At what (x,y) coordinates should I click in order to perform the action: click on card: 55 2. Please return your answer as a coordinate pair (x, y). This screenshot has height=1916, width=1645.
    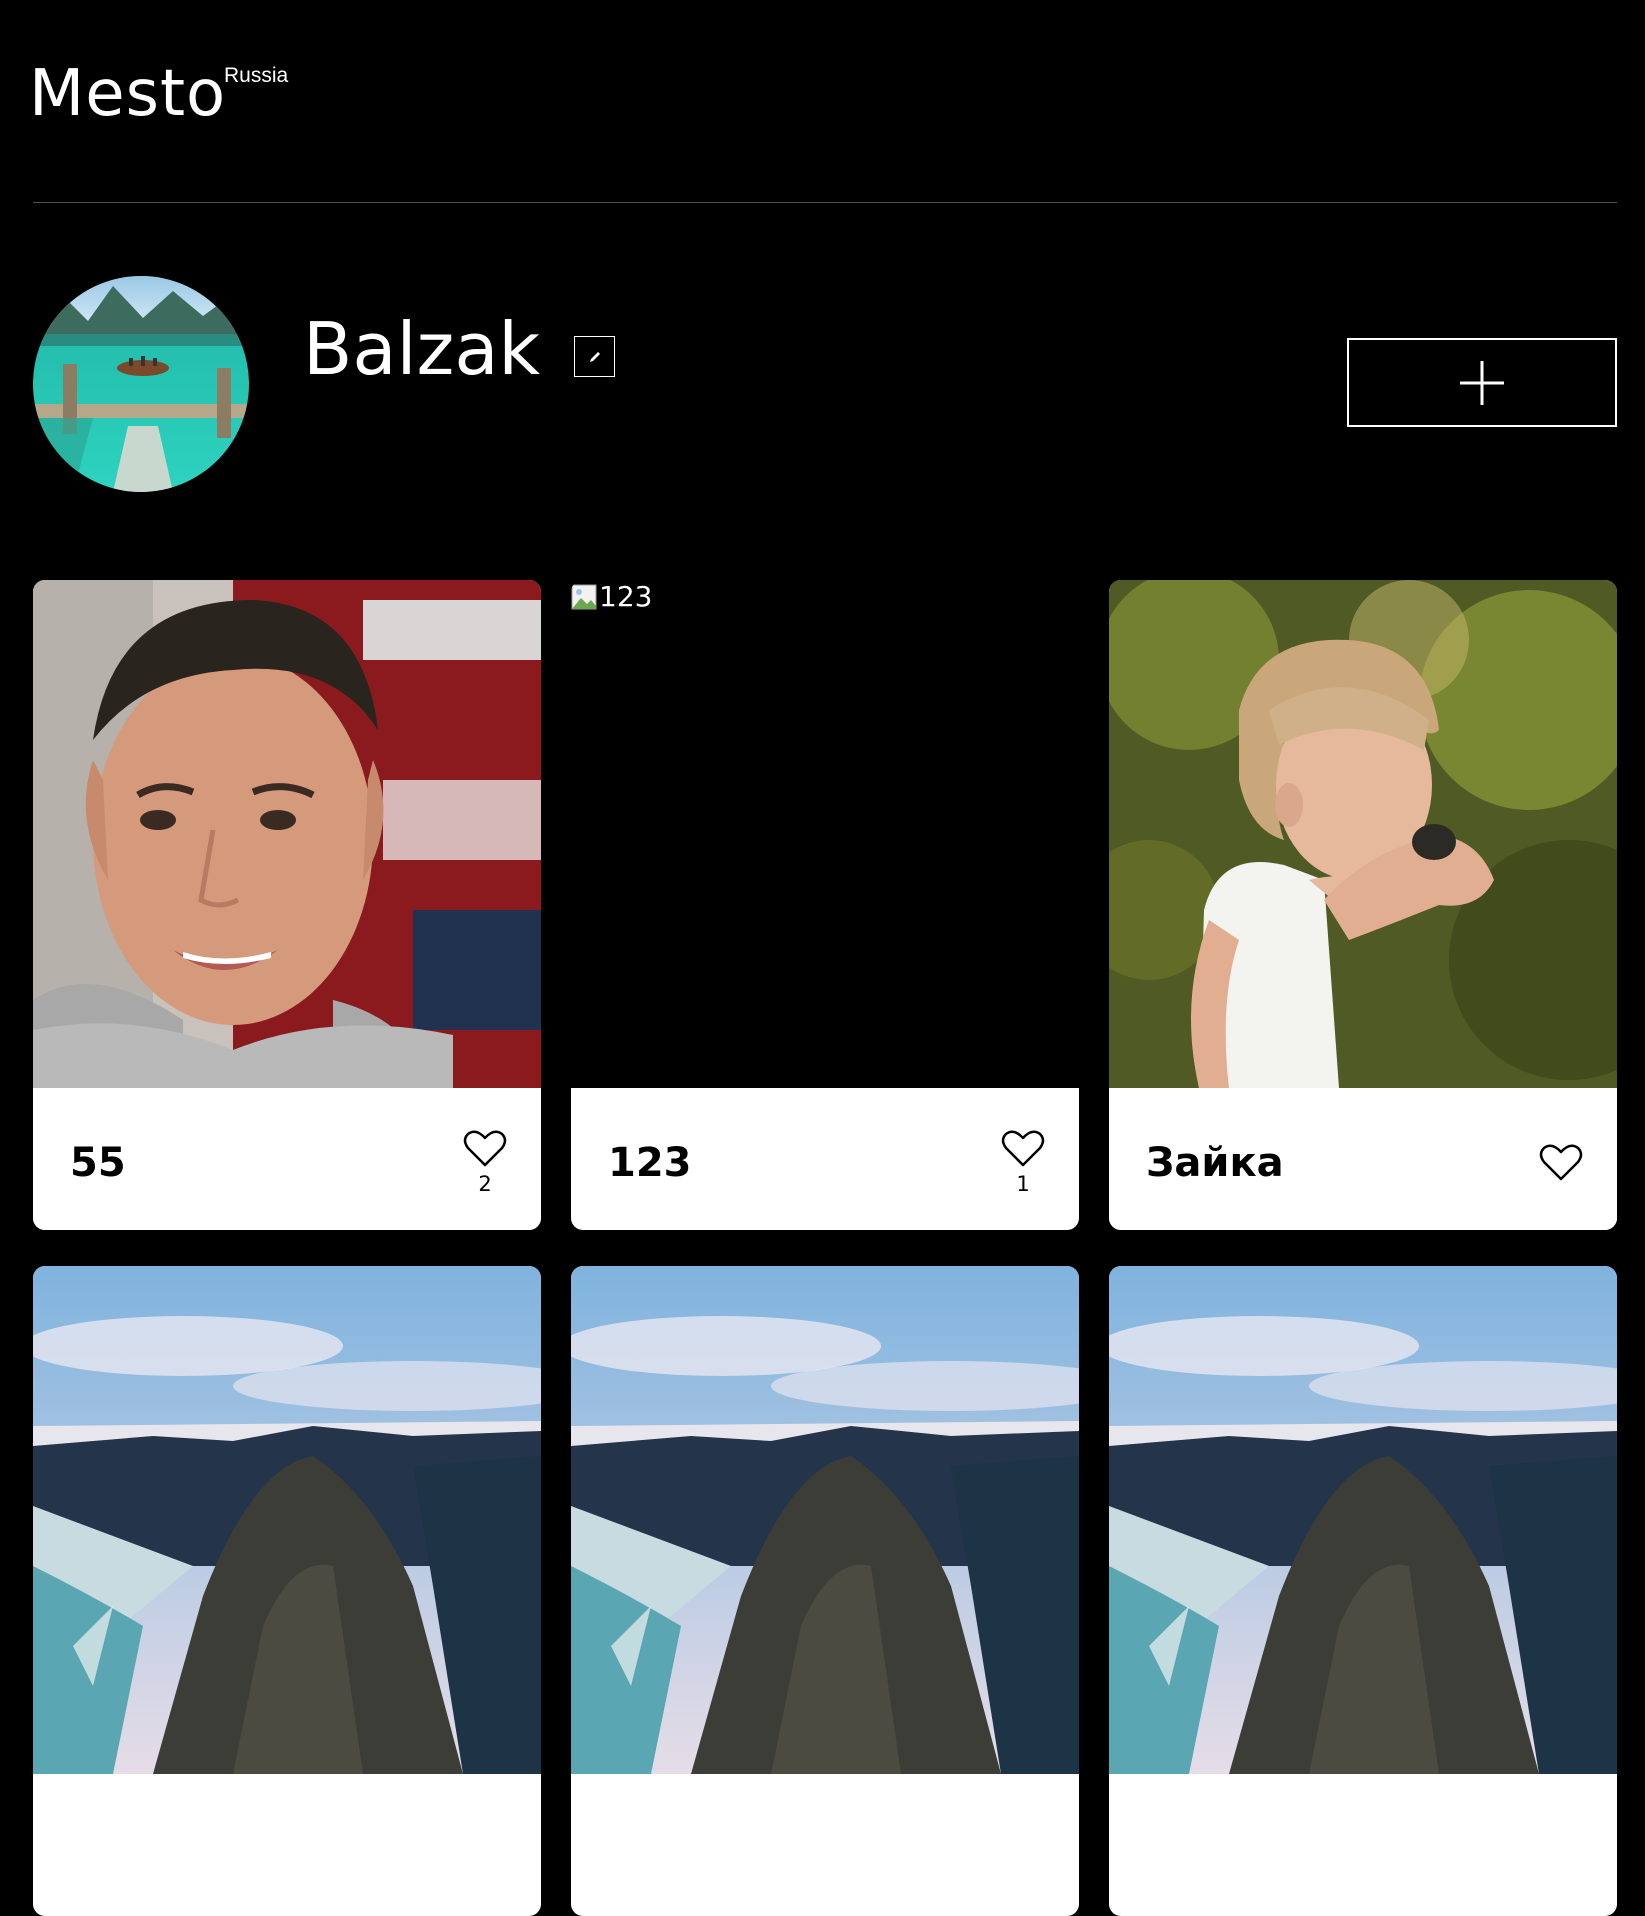
    Looking at the image, I should click on (287, 905).